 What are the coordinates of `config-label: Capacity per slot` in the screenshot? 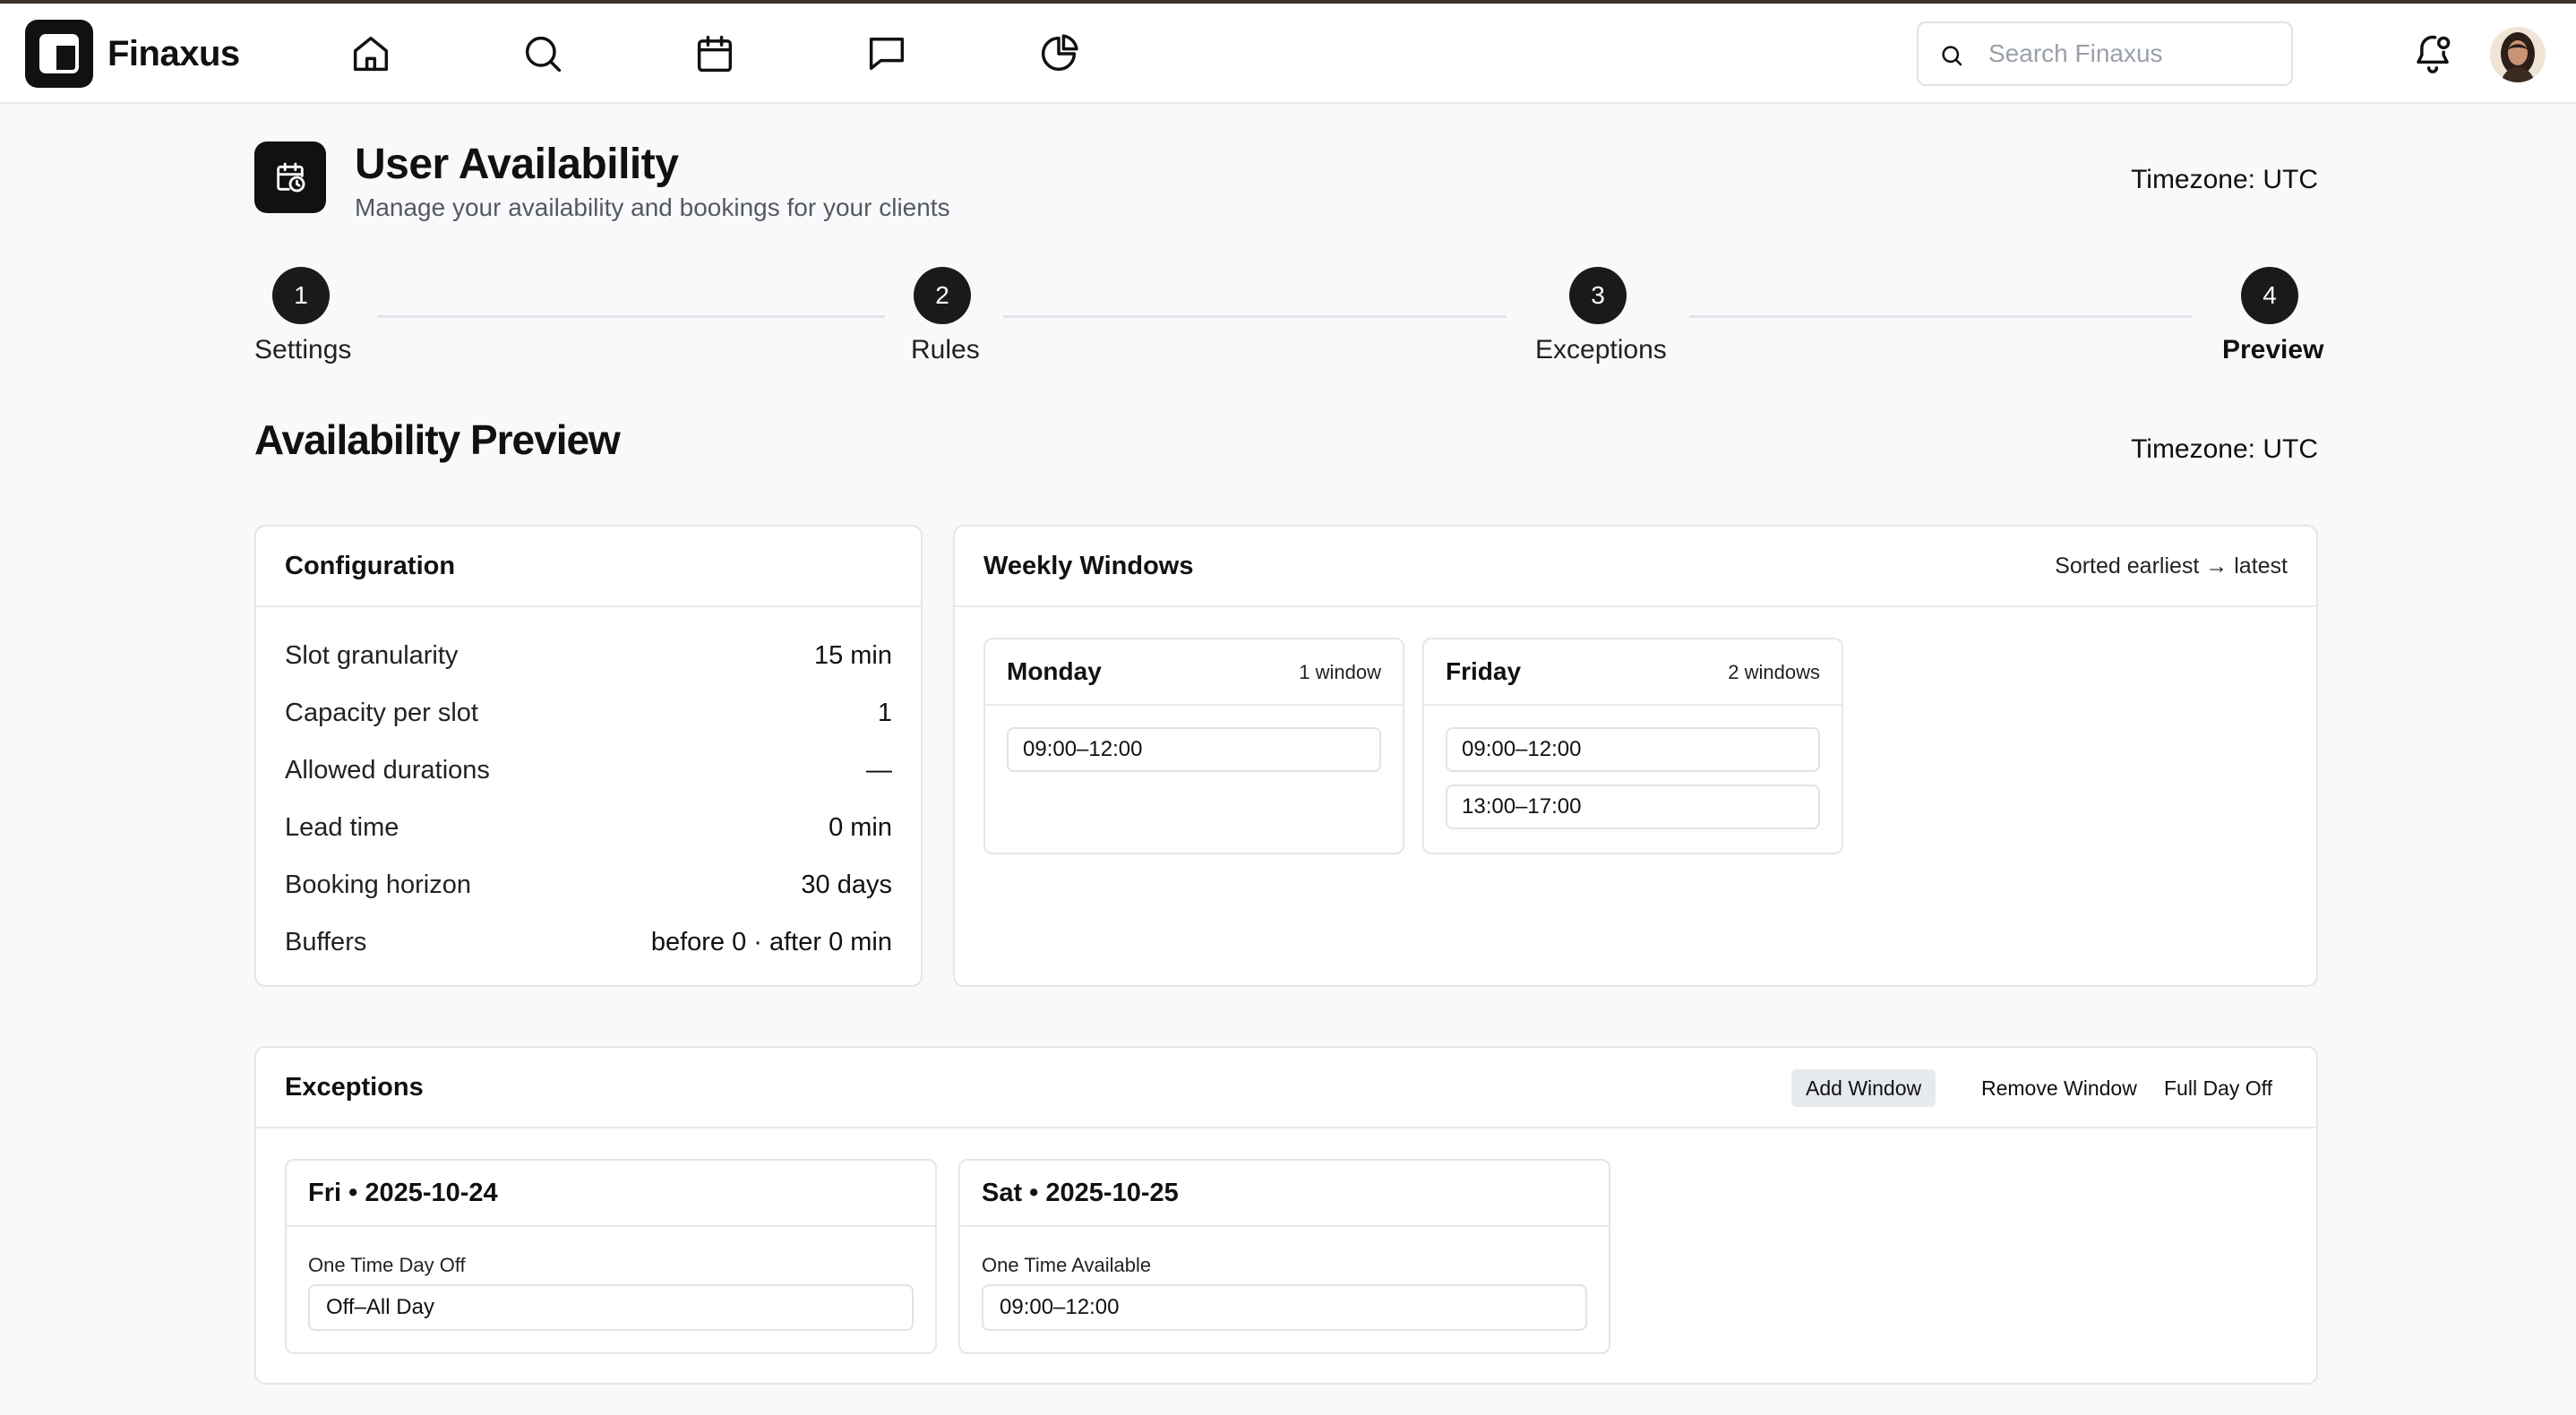 It's located at (381, 713).